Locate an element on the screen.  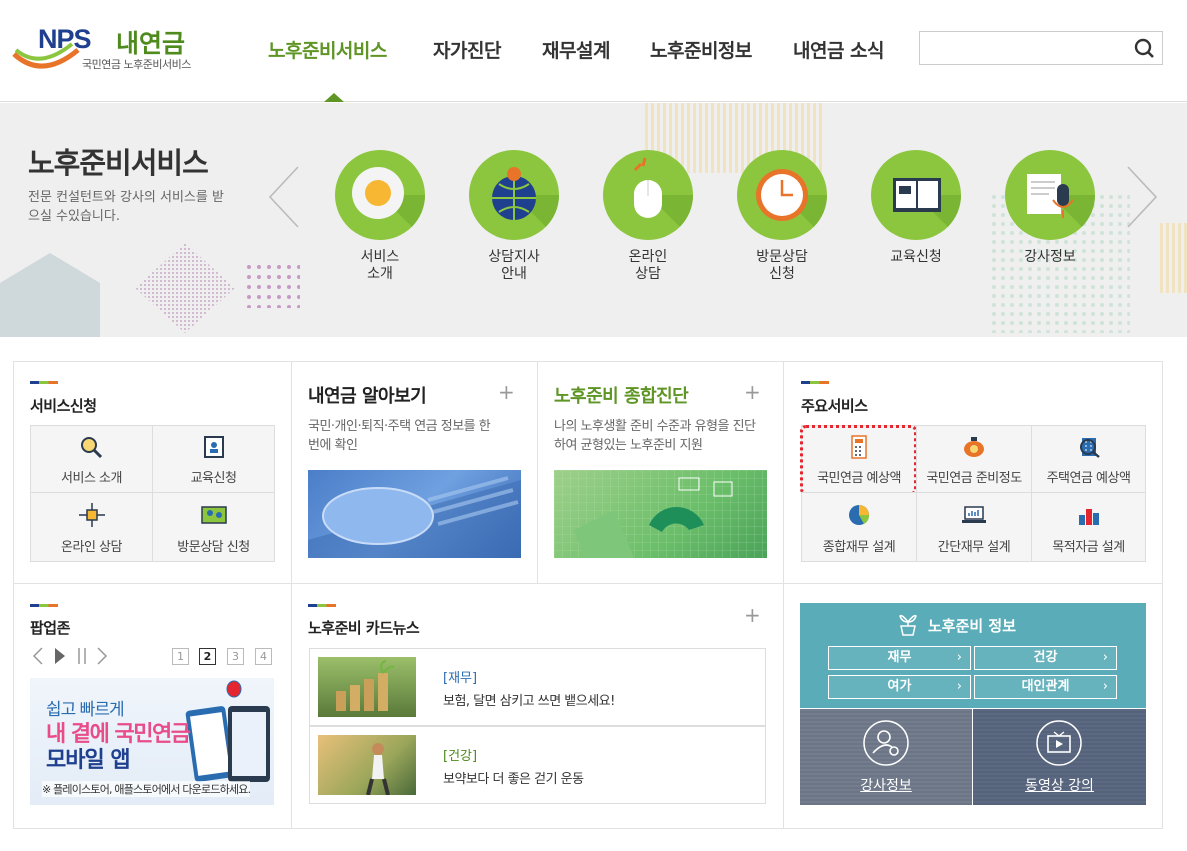
popup-play-icon is located at coordinates (60, 656).